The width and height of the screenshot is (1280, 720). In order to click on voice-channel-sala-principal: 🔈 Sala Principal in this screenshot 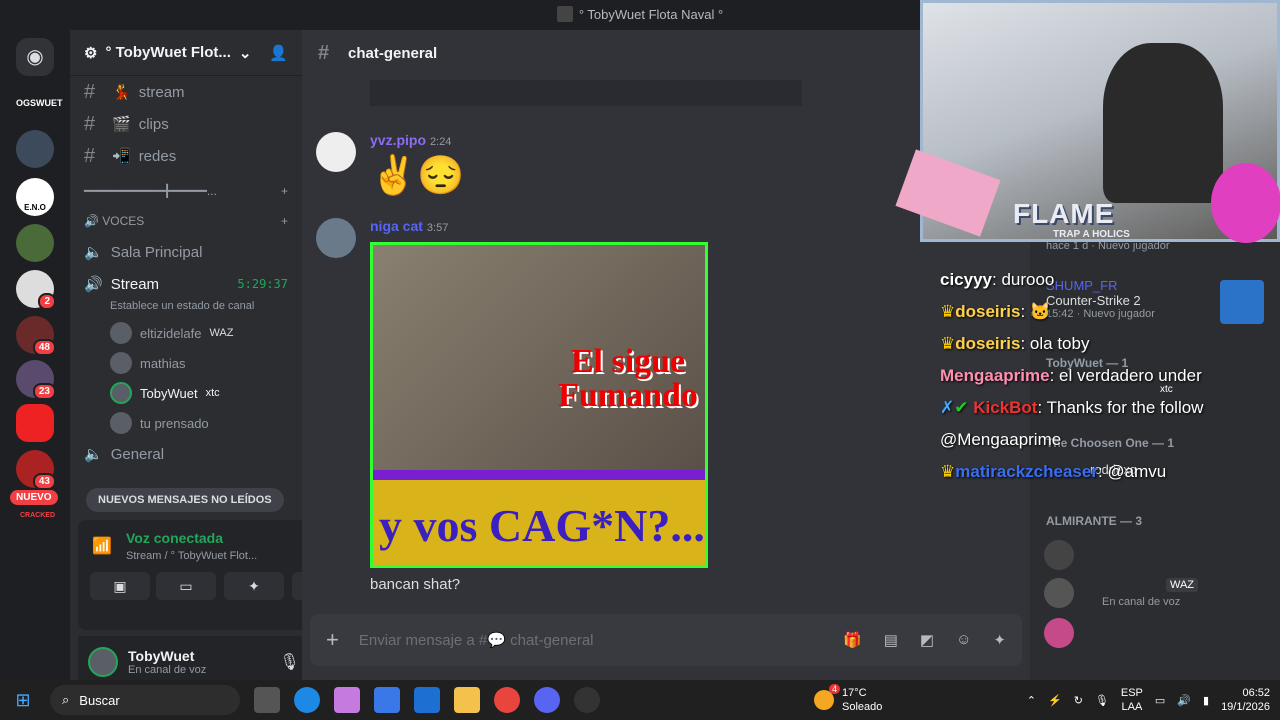, I will do `click(186, 252)`.